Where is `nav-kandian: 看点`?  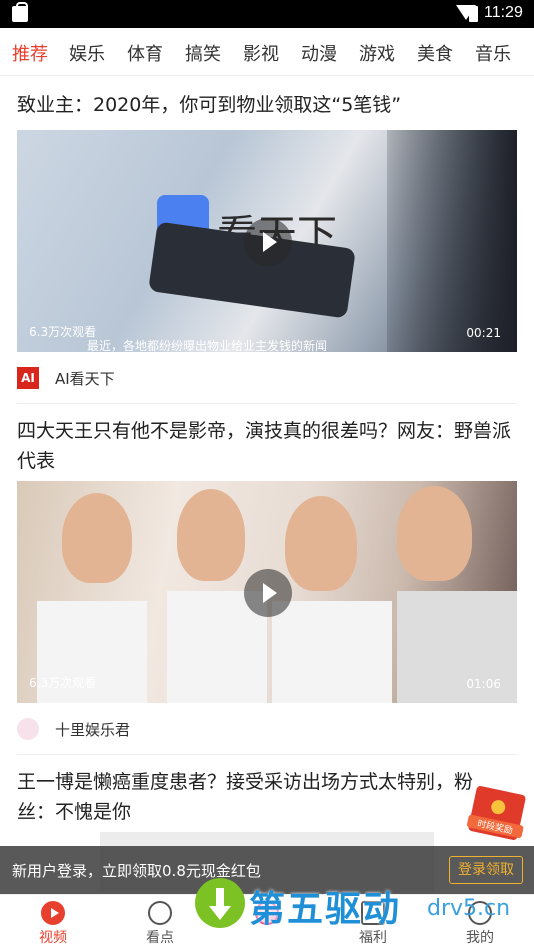
nav-kandian: 看点 is located at coordinates (160, 922).